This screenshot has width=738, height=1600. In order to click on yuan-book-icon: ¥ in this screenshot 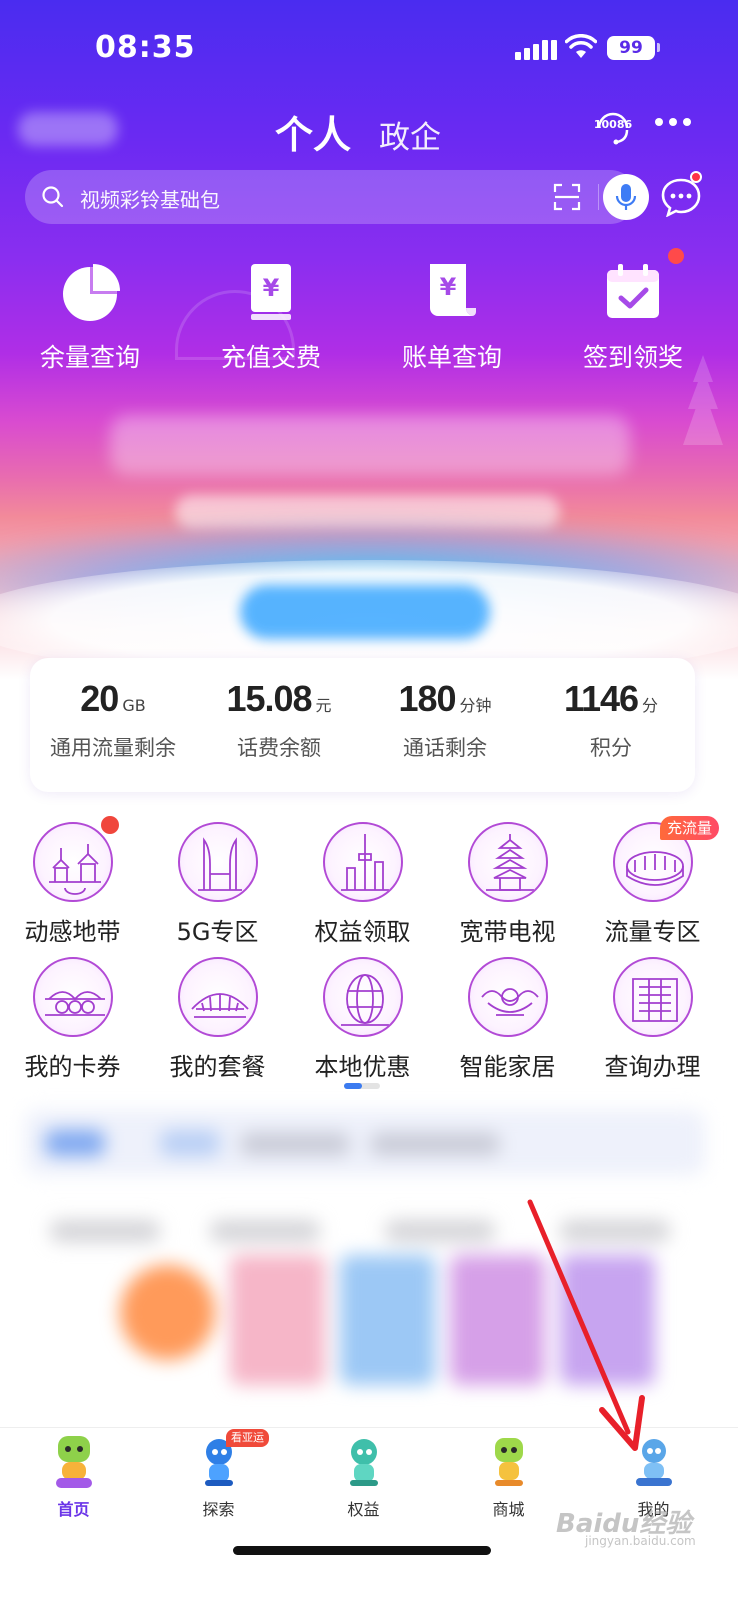, I will do `click(271, 292)`.